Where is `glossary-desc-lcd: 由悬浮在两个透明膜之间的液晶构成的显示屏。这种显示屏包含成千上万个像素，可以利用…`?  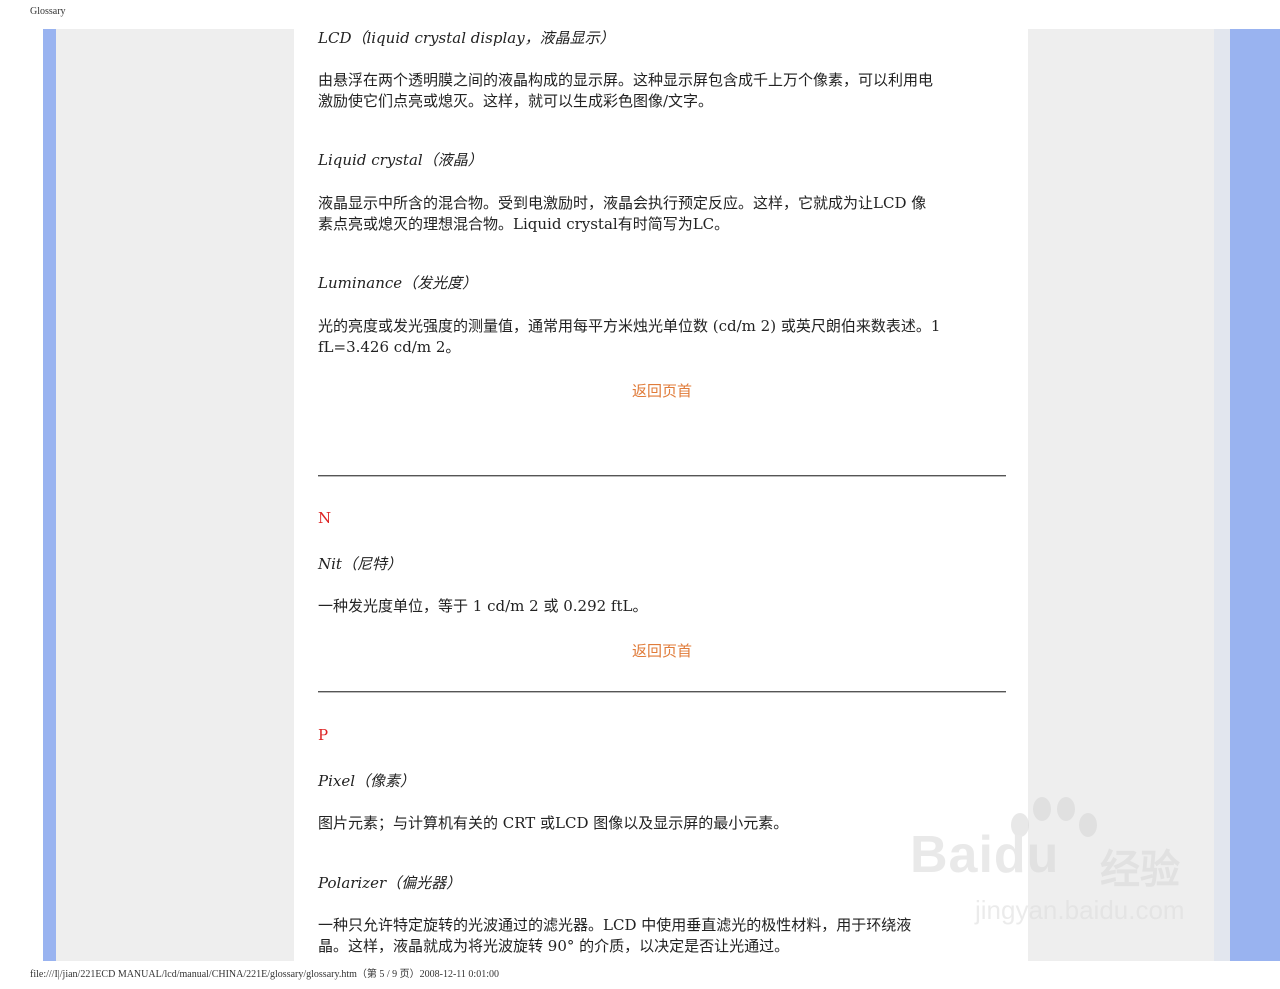
glossary-desc-lcd: 由悬浮在两个透明膜之间的液晶构成的显示屏。这种显示屏包含成千上万个像素，可以利用… is located at coordinates (663, 91).